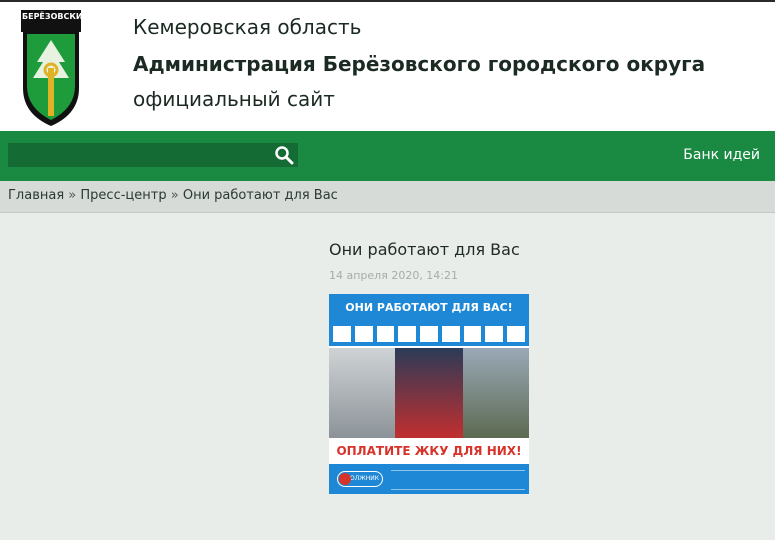  I want to click on poster-fine-print, so click(458, 480).